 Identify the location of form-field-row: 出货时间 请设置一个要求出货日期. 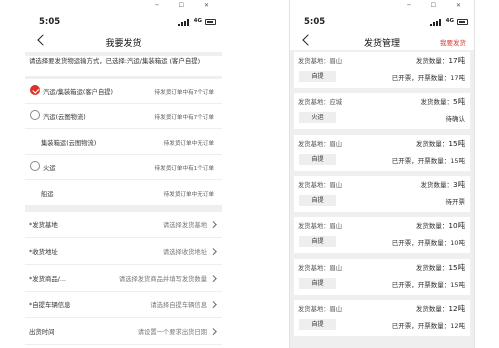
(123, 332).